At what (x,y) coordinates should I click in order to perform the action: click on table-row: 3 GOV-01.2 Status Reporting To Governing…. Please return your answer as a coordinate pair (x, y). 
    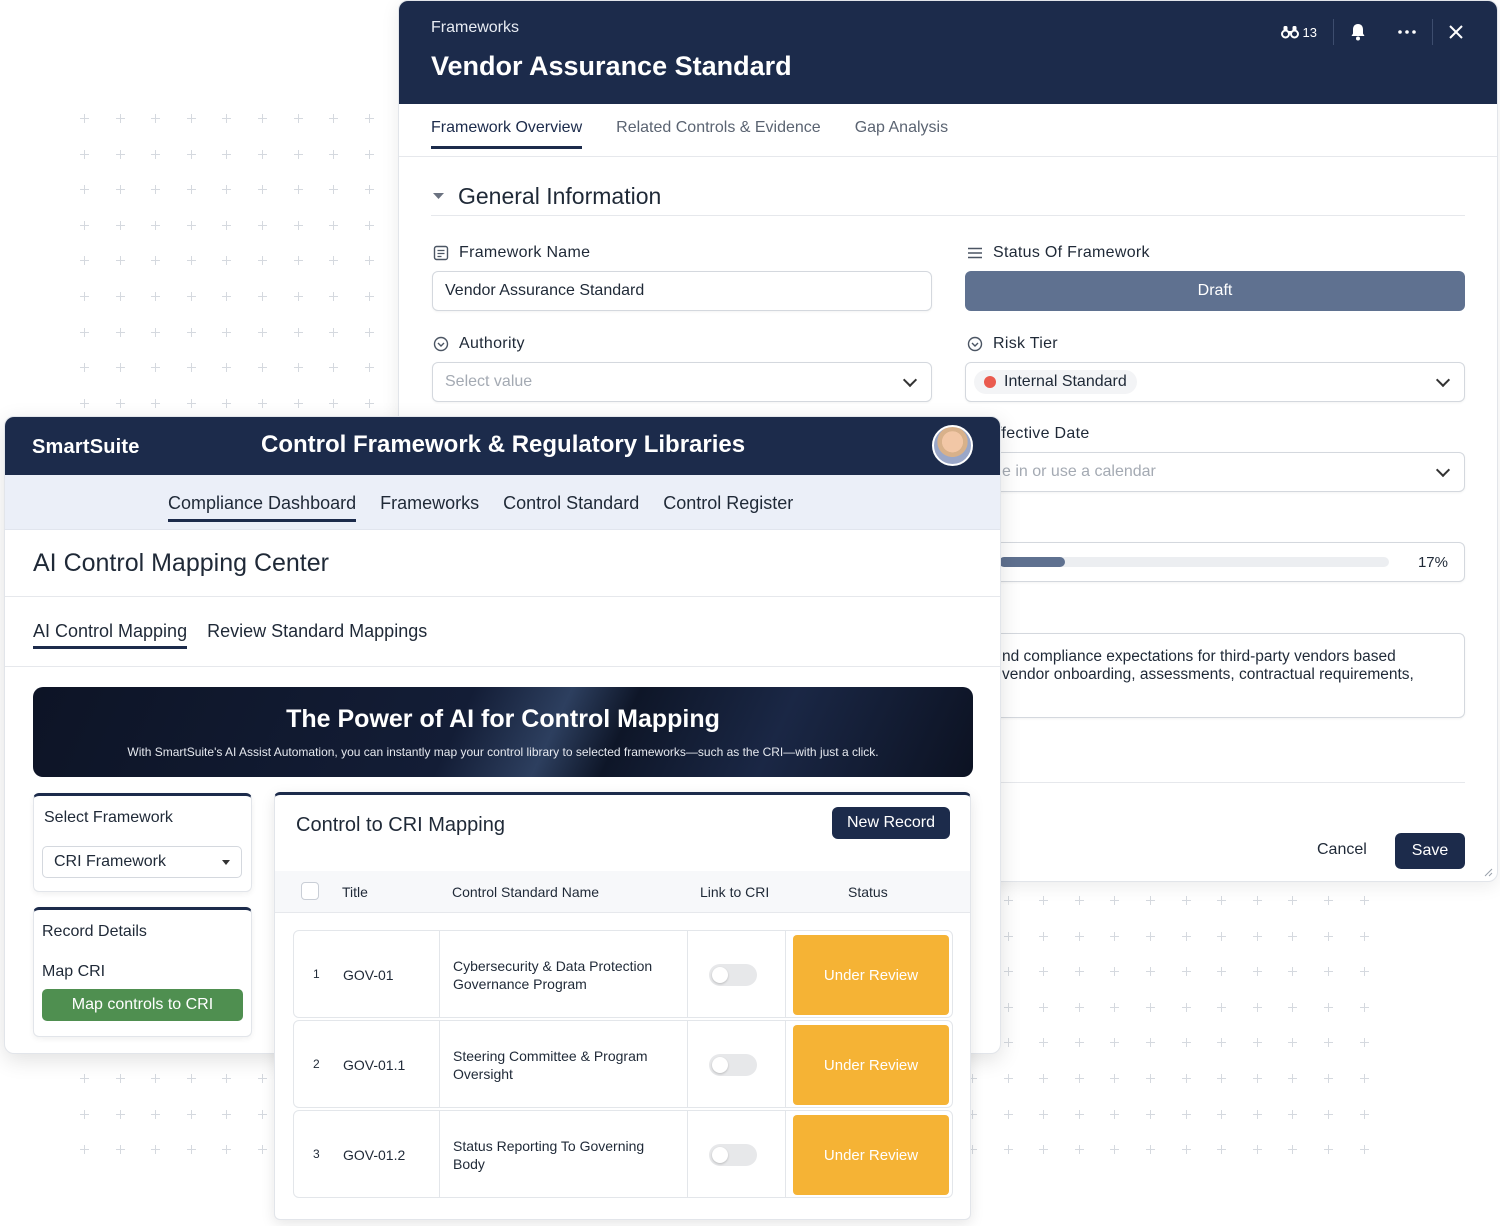
    Looking at the image, I should click on (623, 1154).